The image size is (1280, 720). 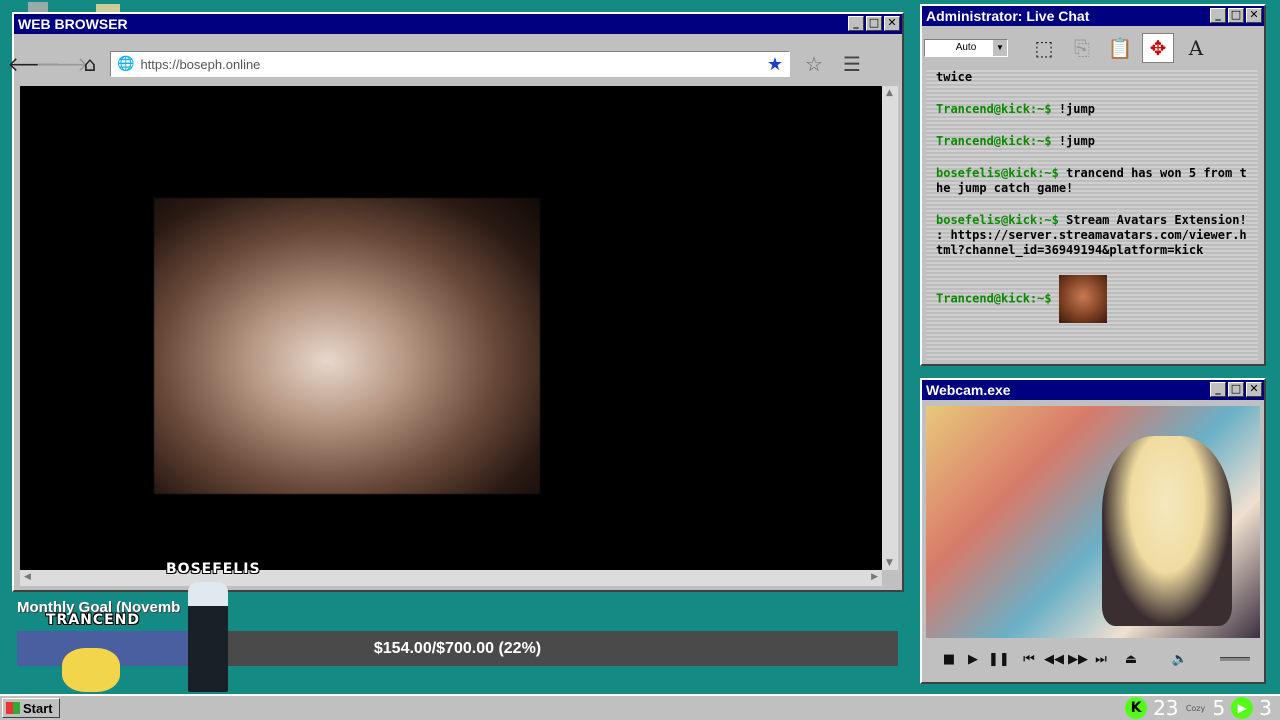 What do you see at coordinates (1136, 708) in the screenshot?
I see `kick-icon: K` at bounding box center [1136, 708].